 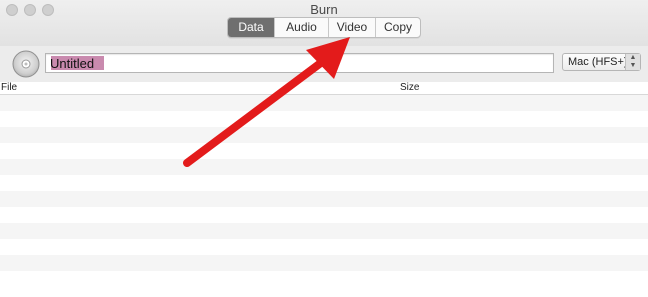 I want to click on filesystem-select: Mac (HFS+) ▲ ▼, so click(x=601, y=62).